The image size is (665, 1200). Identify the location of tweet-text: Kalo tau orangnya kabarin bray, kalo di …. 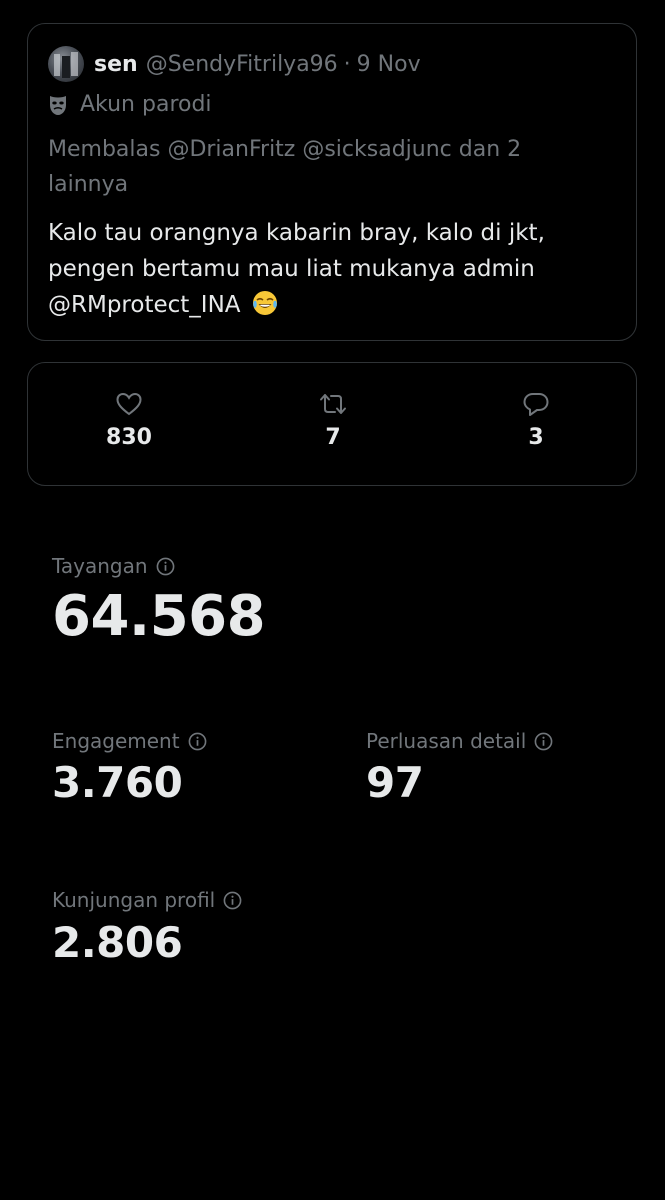
(333, 269).